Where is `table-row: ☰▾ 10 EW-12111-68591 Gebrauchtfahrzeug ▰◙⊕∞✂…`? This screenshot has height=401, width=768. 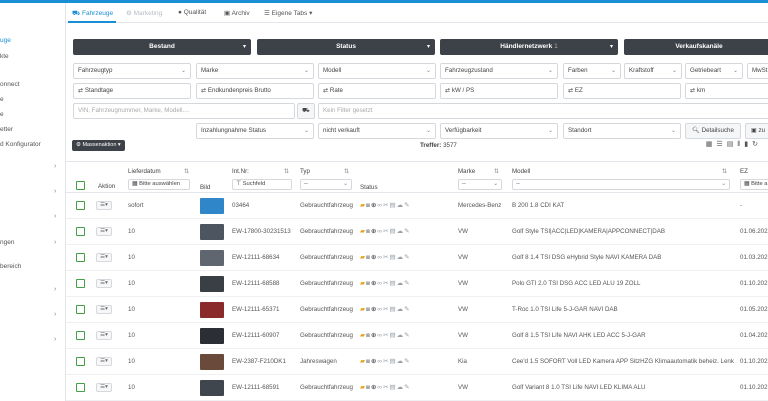 table-row: ☰▾ 10 EW-12111-68591 Gebrauchtfahrzeug ▰◙⊕∞✂… is located at coordinates (417, 388).